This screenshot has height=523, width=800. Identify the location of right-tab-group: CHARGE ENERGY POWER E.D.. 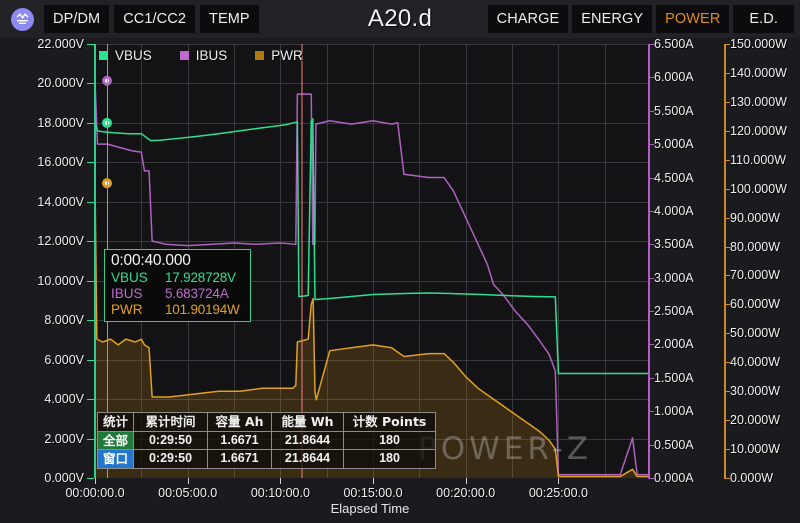
(640, 19).